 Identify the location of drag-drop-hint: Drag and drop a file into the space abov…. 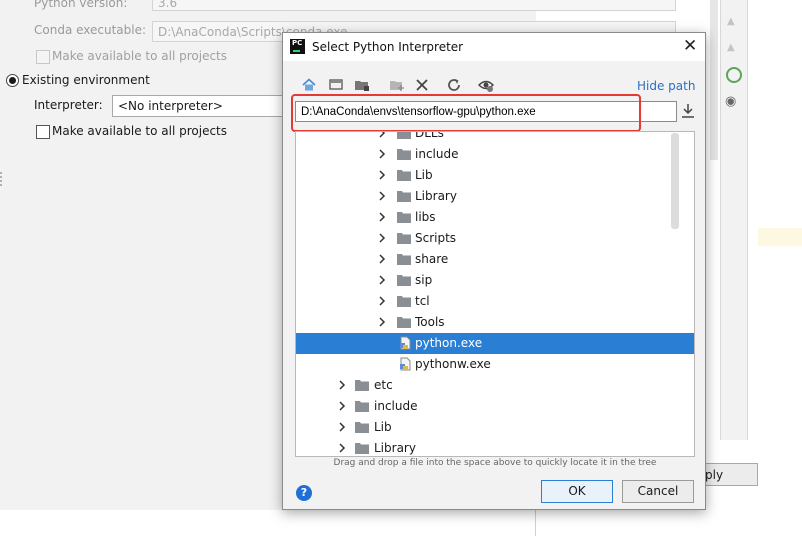
(495, 463).